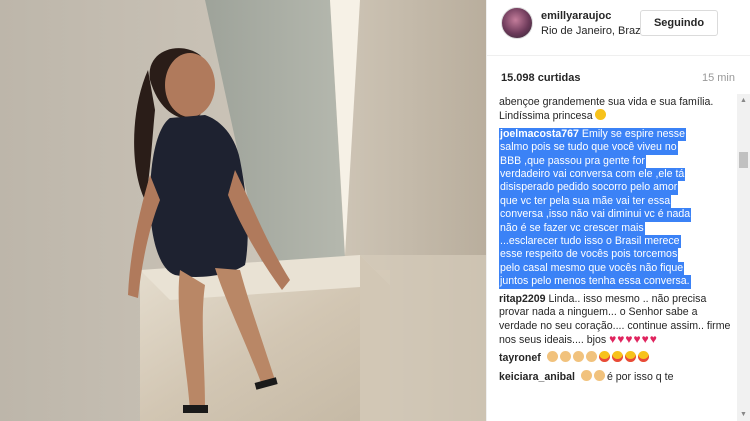  I want to click on likes-count: 15.098 curtidas, so click(541, 78).